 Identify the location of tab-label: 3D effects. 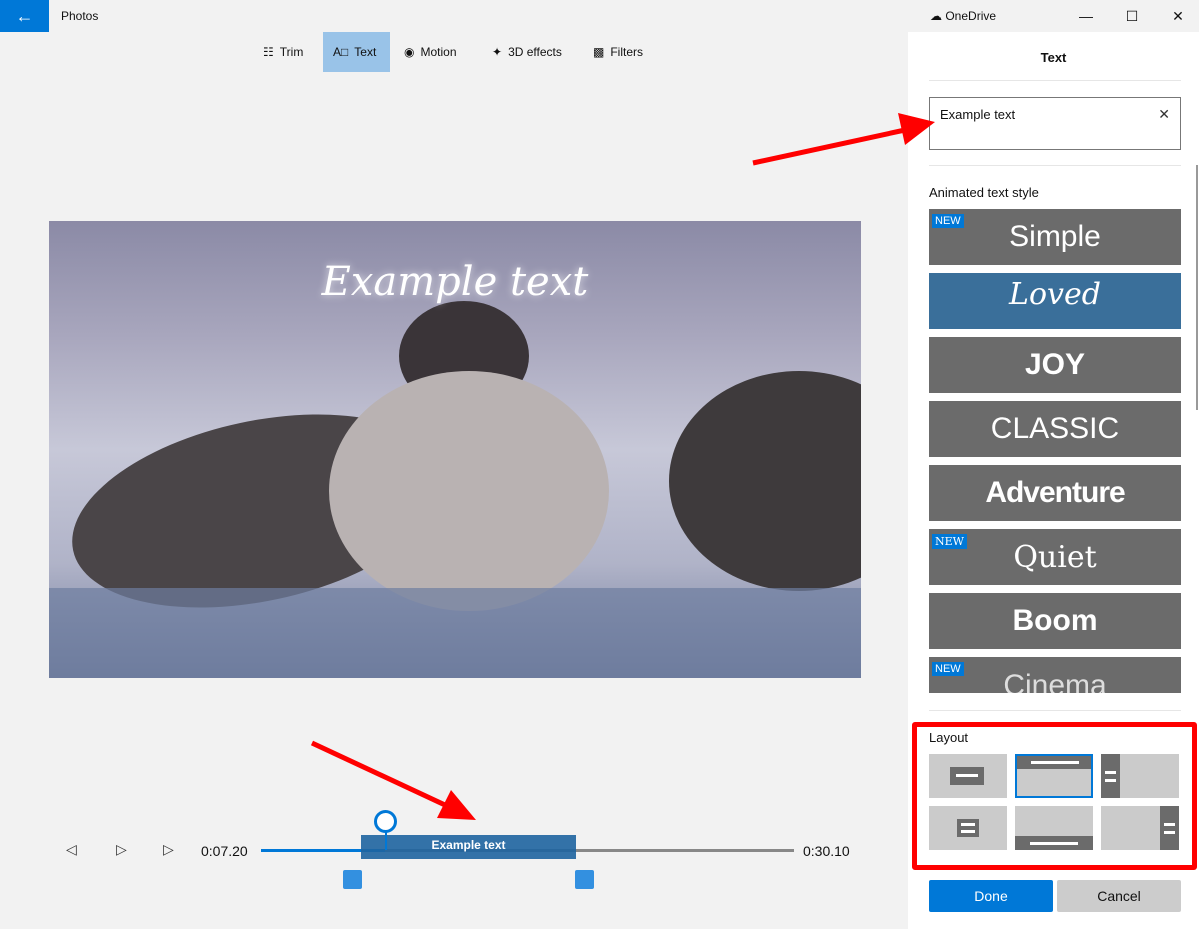
(535, 52).